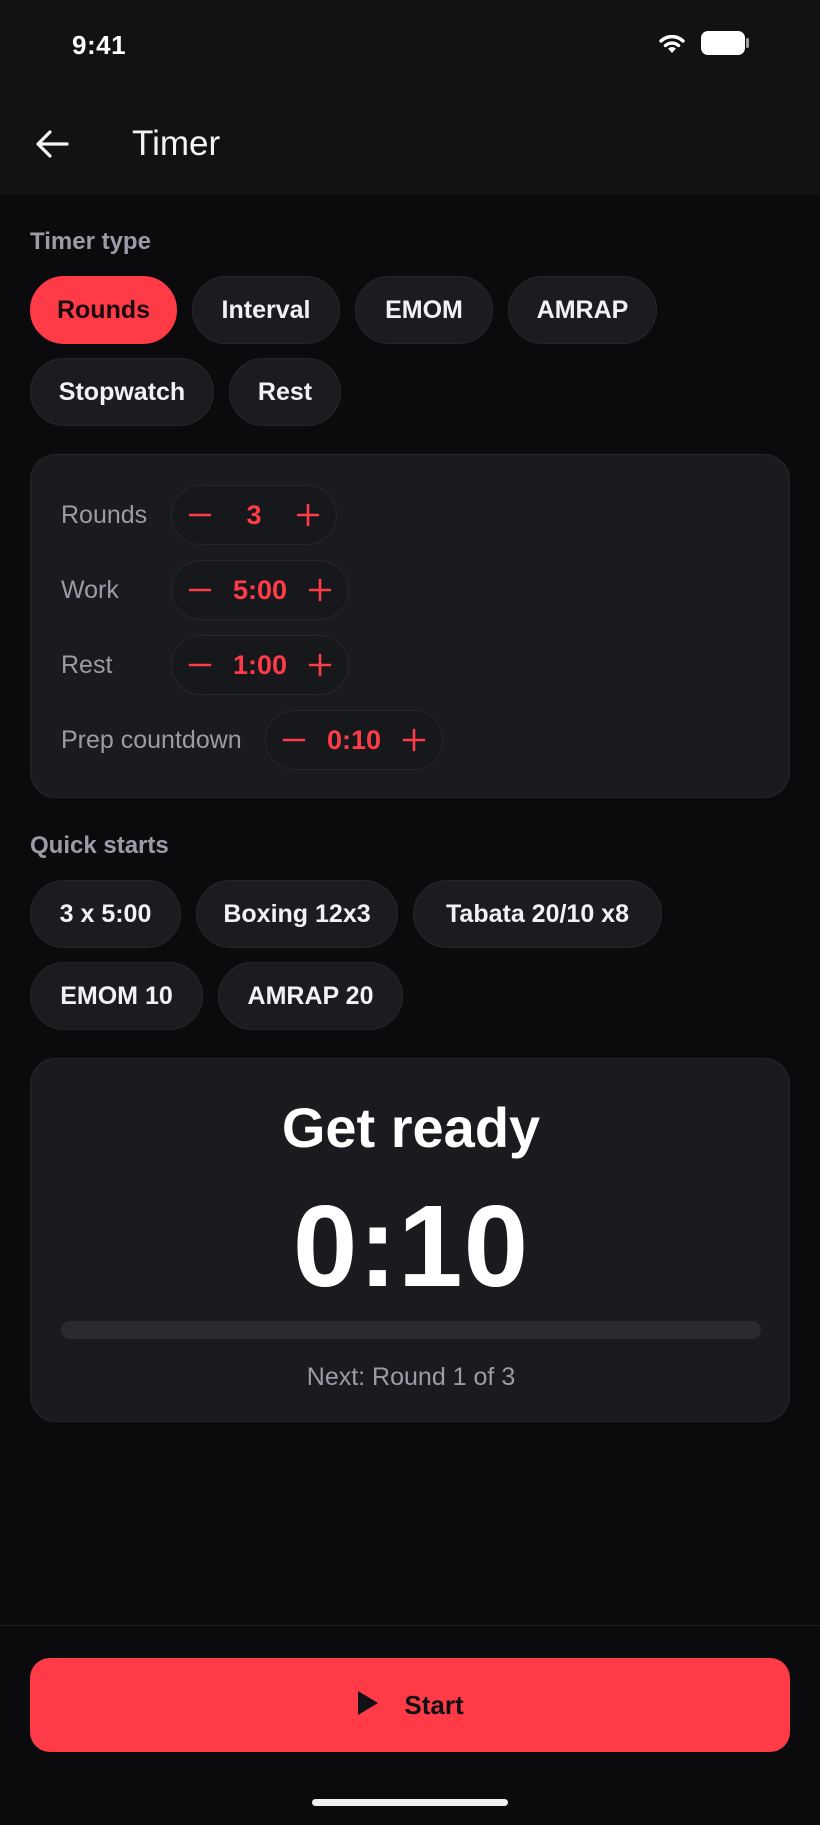  I want to click on rest-stepper: 1:00, so click(260, 665).